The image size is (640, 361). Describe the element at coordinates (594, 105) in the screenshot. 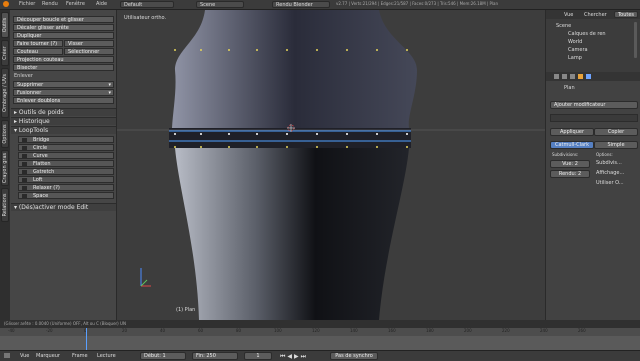

I see `add-modifier-dropdown: Ajouter modificateur` at that location.